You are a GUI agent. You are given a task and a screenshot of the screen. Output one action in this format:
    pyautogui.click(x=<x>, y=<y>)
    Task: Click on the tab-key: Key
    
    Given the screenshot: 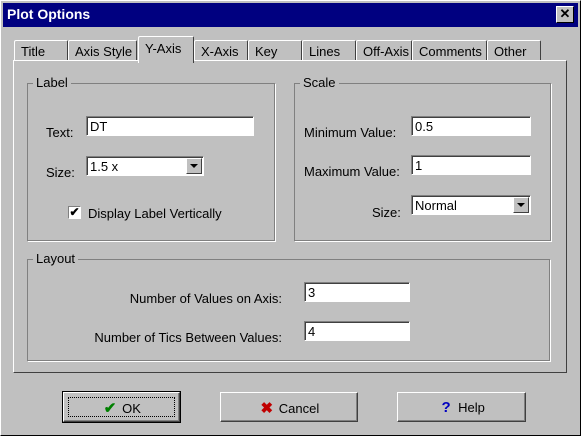 What is the action you would take?
    pyautogui.click(x=275, y=50)
    